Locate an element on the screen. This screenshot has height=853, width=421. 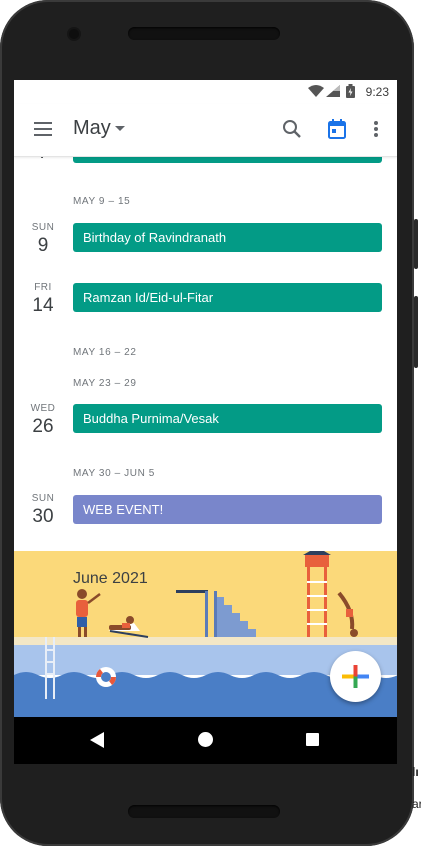
back-icon is located at coordinates (97, 740).